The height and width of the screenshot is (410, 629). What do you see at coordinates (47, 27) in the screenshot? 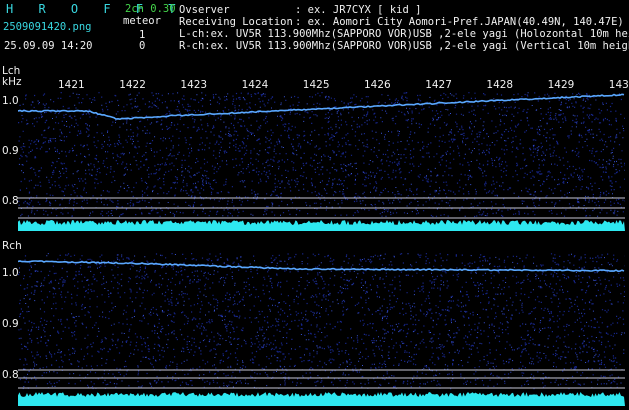
I see `filename-label: 2509091420.png` at bounding box center [47, 27].